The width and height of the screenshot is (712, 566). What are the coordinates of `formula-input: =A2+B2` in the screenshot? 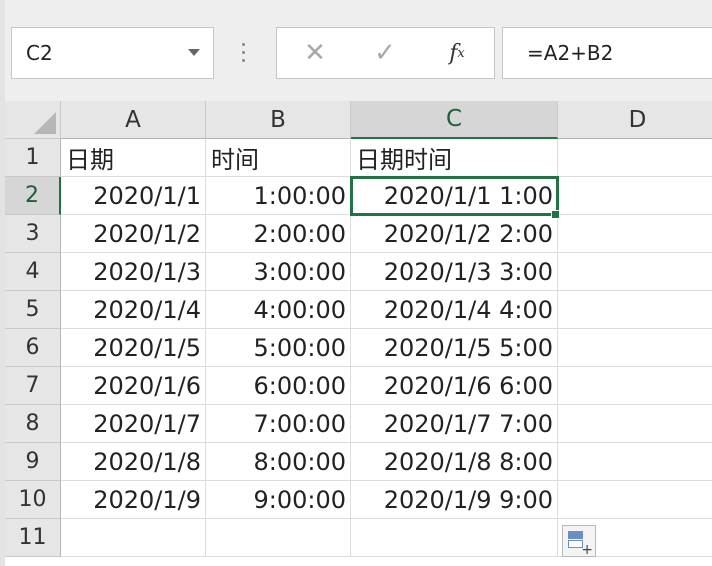 It's located at (607, 53).